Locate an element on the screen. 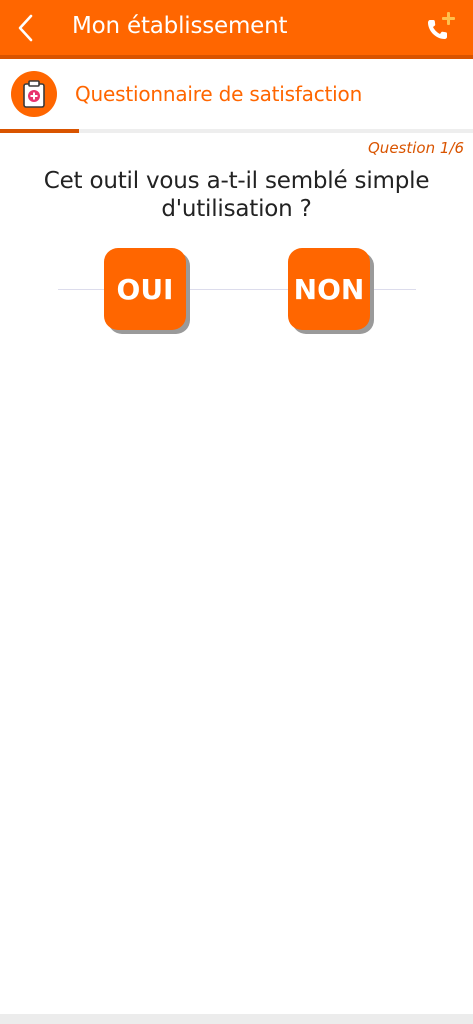 This screenshot has height=1024, width=473. bottom-system-bar is located at coordinates (236, 1019).